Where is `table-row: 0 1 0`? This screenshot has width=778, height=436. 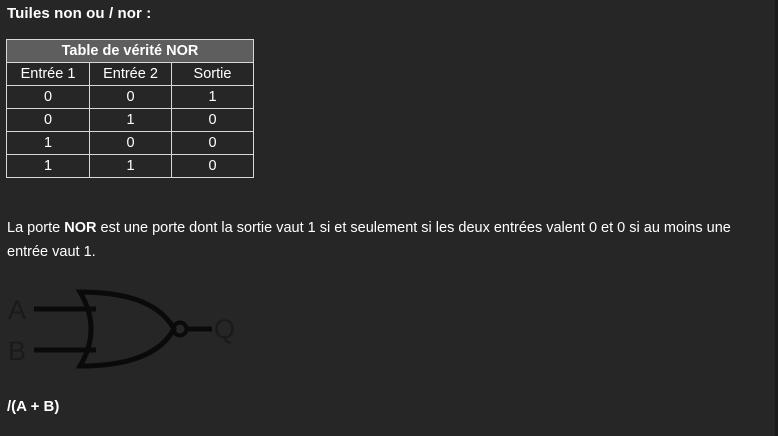 table-row: 0 1 0 is located at coordinates (130, 120).